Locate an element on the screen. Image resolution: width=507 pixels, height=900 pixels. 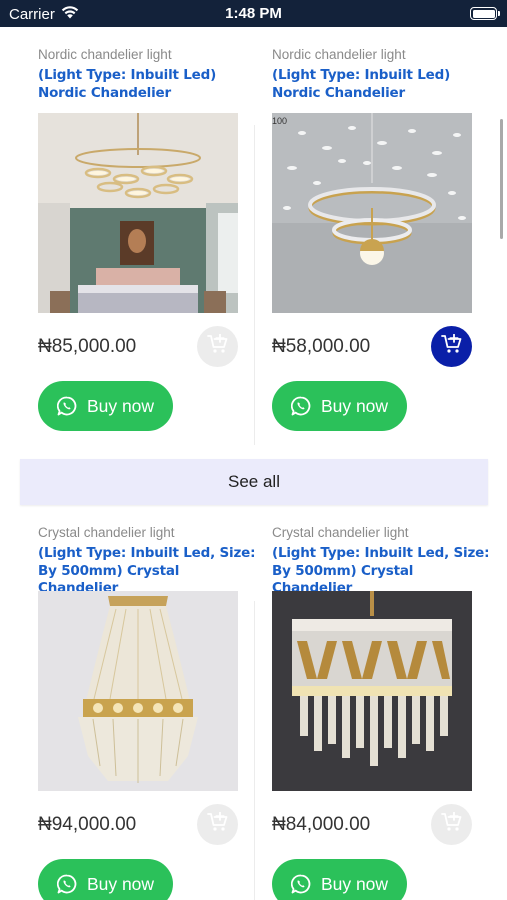
status-bar: Carrier 1:48 PM is located at coordinates (253, 13).